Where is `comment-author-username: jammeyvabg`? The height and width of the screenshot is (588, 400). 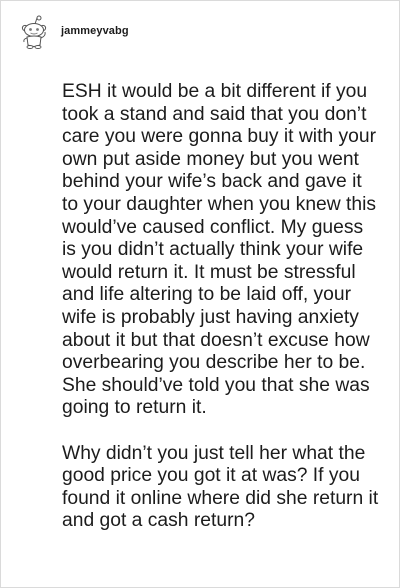
comment-author-username: jammeyvabg is located at coordinates (95, 31).